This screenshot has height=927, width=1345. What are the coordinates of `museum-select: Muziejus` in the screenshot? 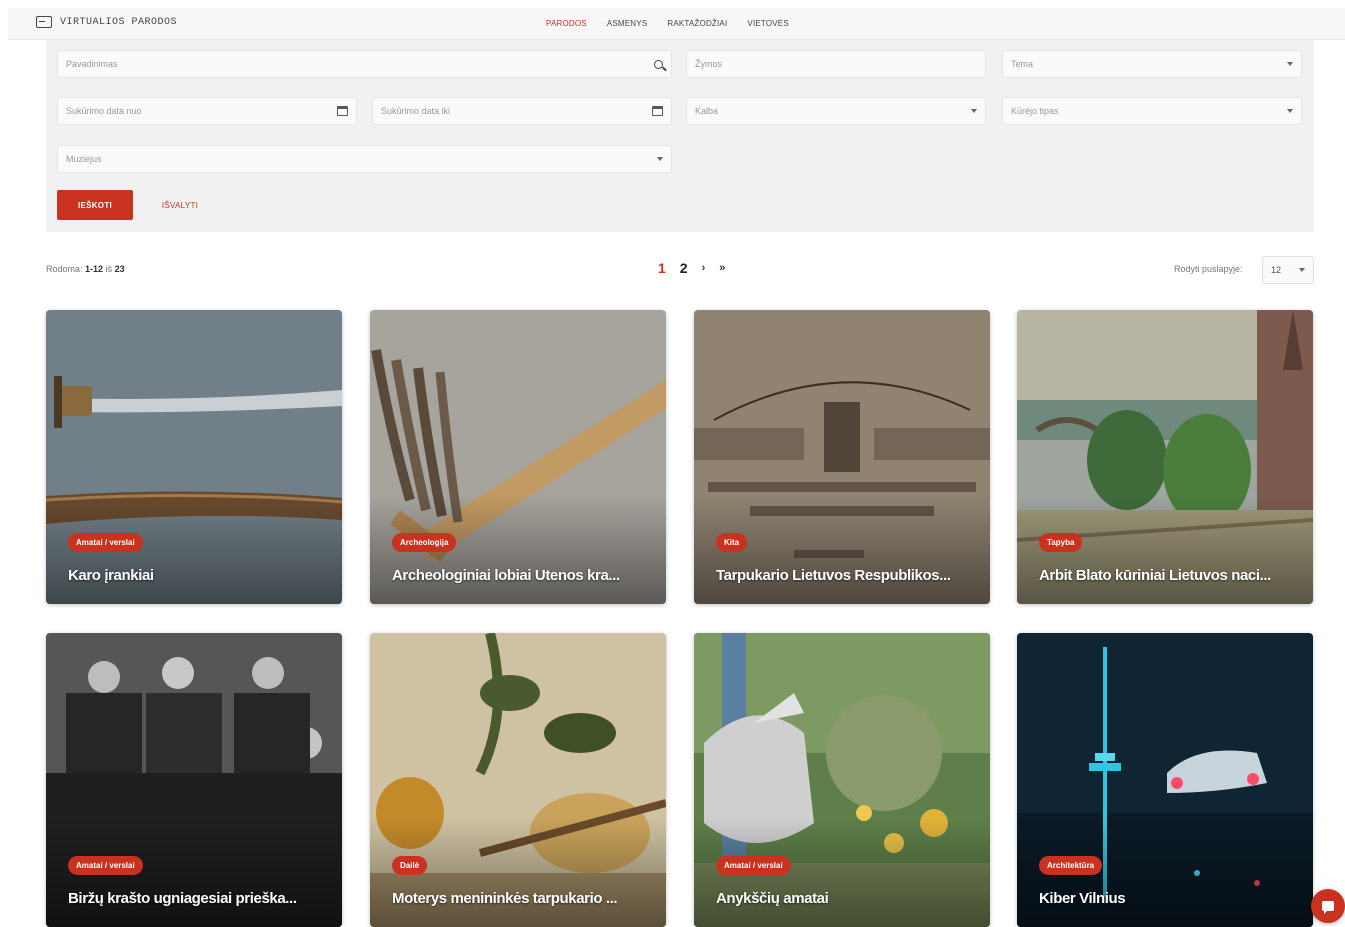 It's located at (364, 159).